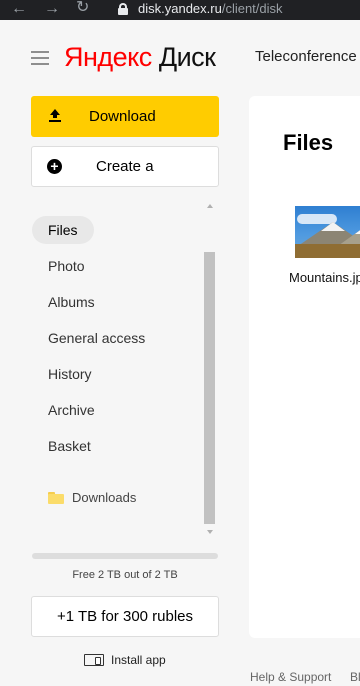 This screenshot has height=686, width=360. What do you see at coordinates (54, 166) in the screenshot?
I see `plus-circle-icon: +` at bounding box center [54, 166].